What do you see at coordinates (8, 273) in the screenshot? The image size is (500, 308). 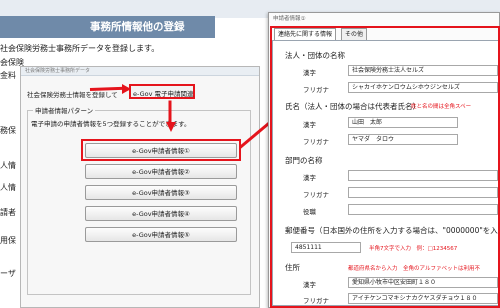 I see `side-label-8: ーザ` at bounding box center [8, 273].